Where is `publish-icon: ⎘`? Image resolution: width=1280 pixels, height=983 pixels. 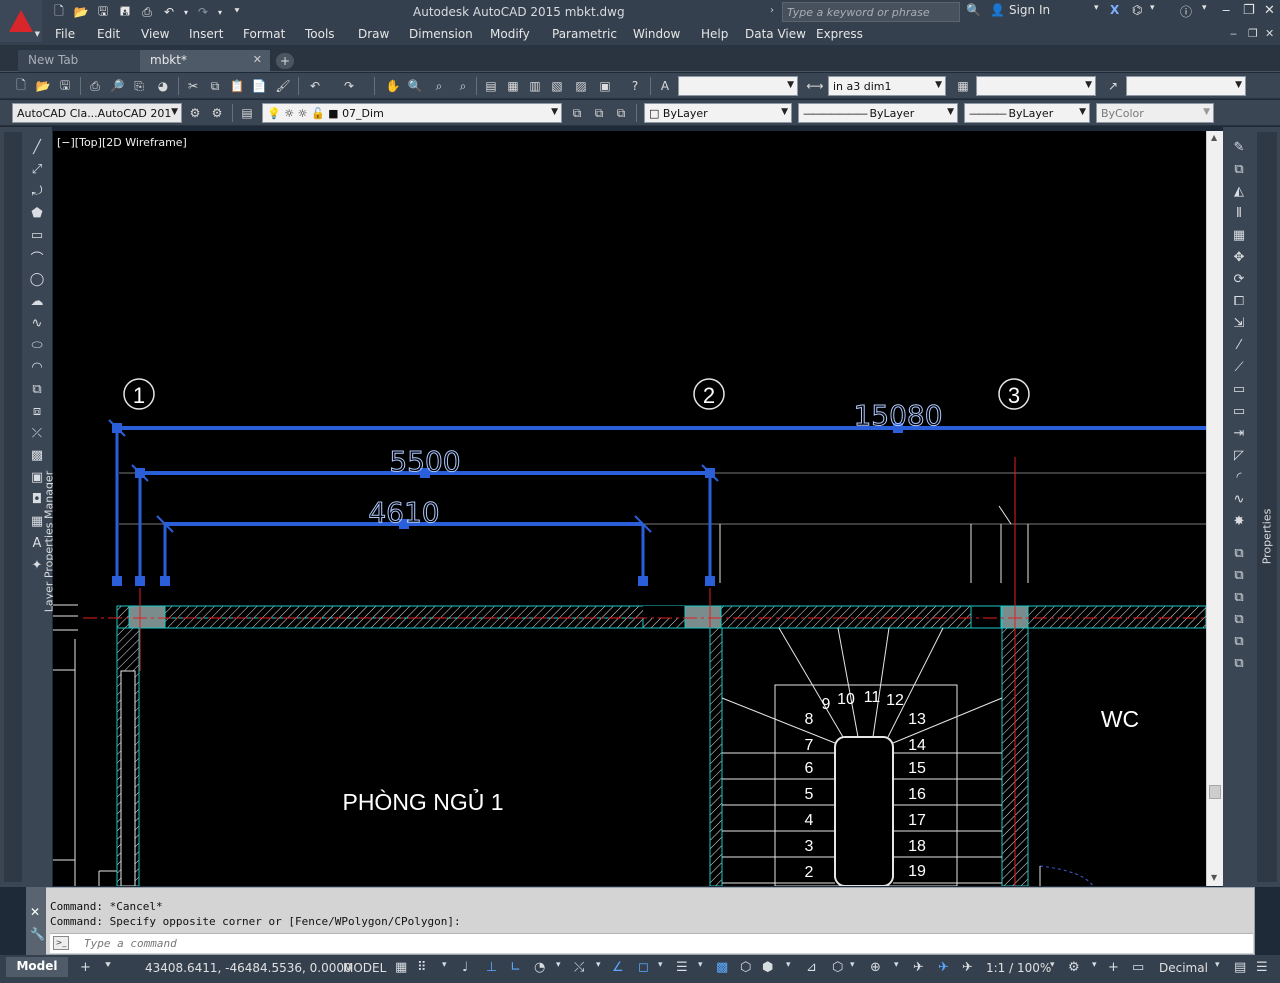
publish-icon: ⎘ is located at coordinates (139, 86).